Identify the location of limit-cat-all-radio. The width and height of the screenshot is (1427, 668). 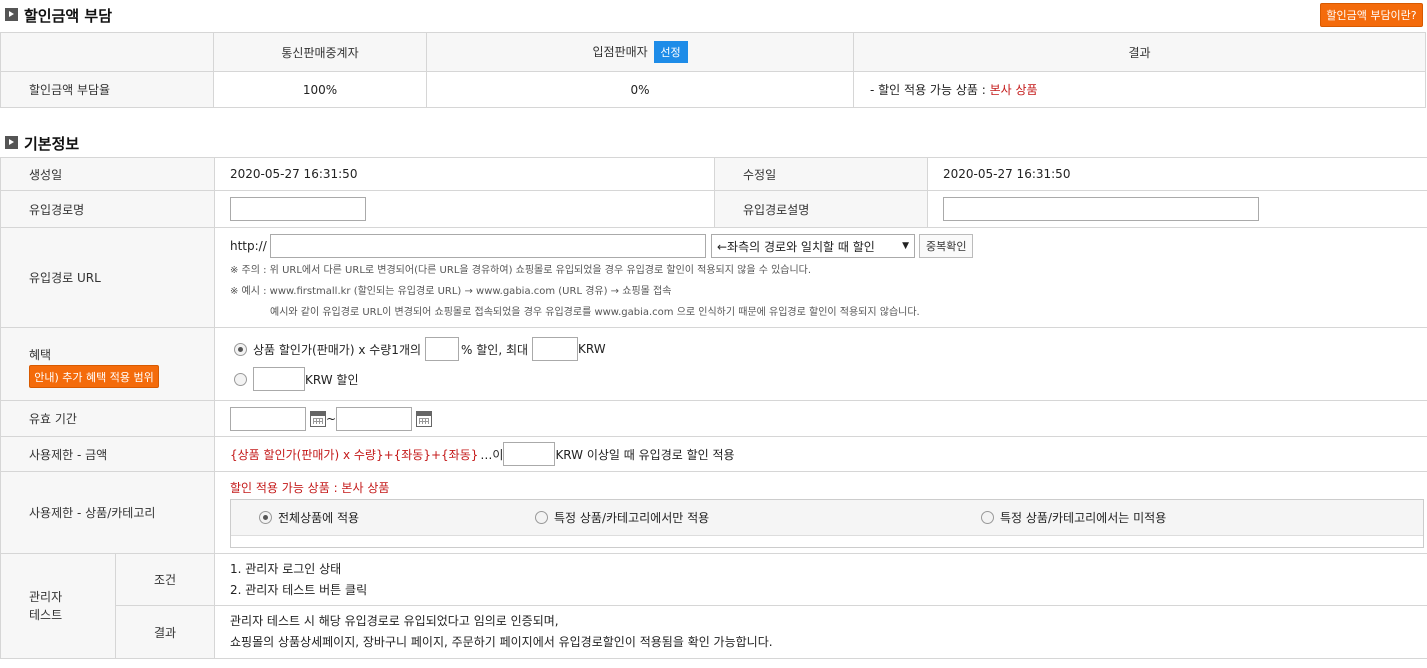
(265, 517).